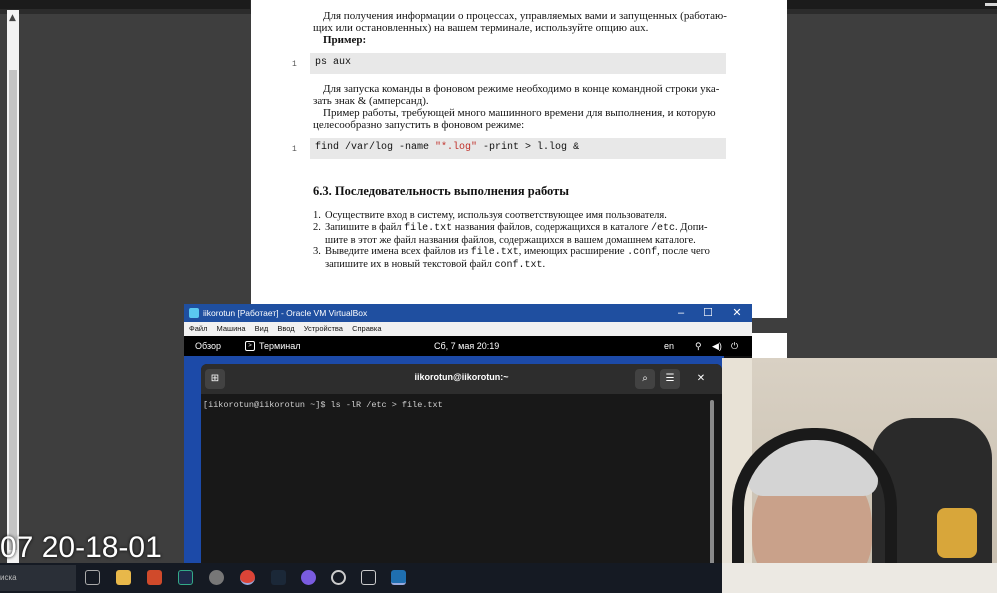 The height and width of the screenshot is (593, 997). I want to click on menu-input: Ввод, so click(285, 328).